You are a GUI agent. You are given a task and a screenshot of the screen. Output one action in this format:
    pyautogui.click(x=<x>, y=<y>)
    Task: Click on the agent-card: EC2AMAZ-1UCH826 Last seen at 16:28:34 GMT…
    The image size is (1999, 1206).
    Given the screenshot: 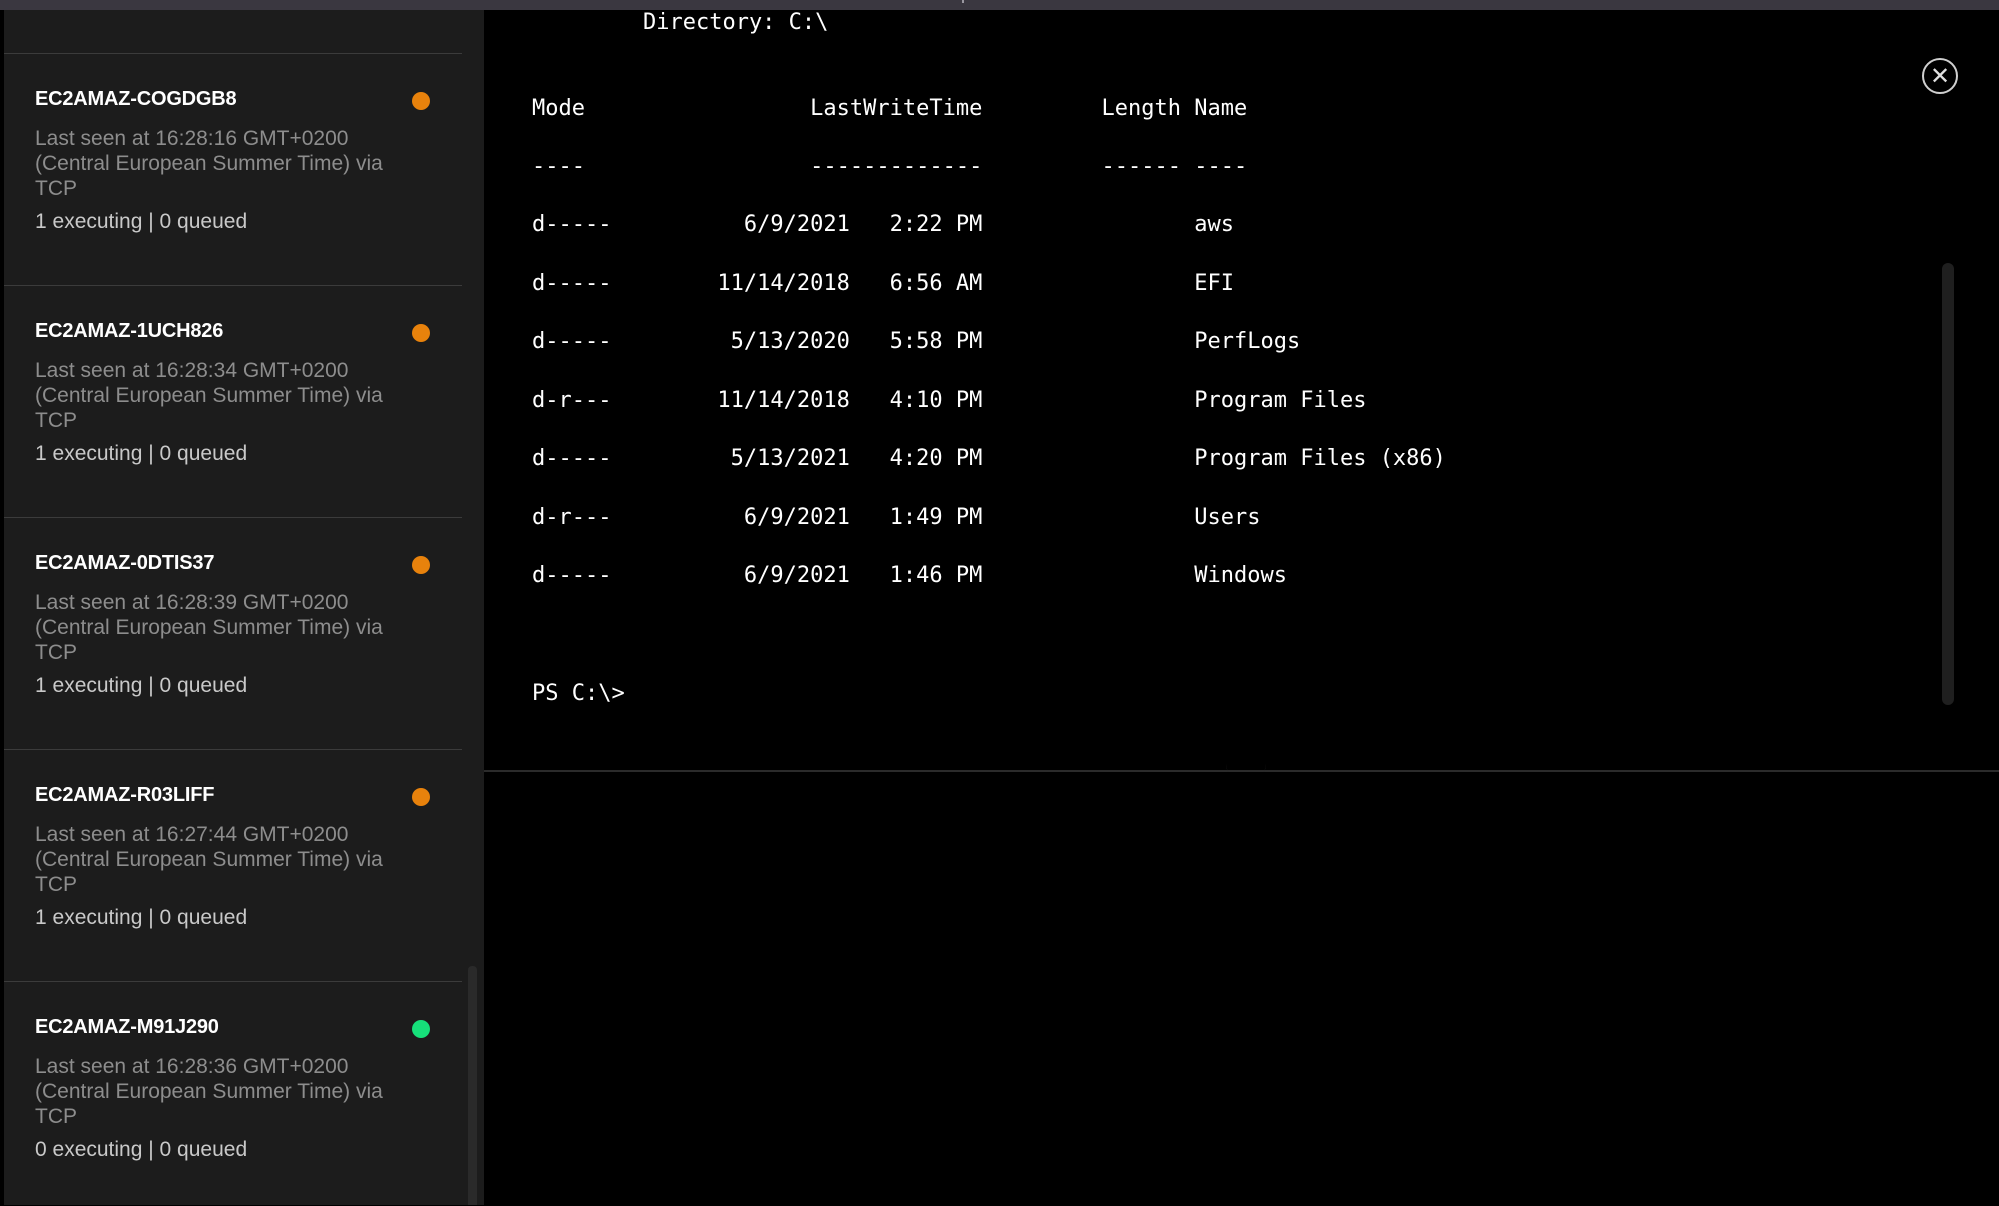 What is the action you would take?
    pyautogui.click(x=233, y=401)
    